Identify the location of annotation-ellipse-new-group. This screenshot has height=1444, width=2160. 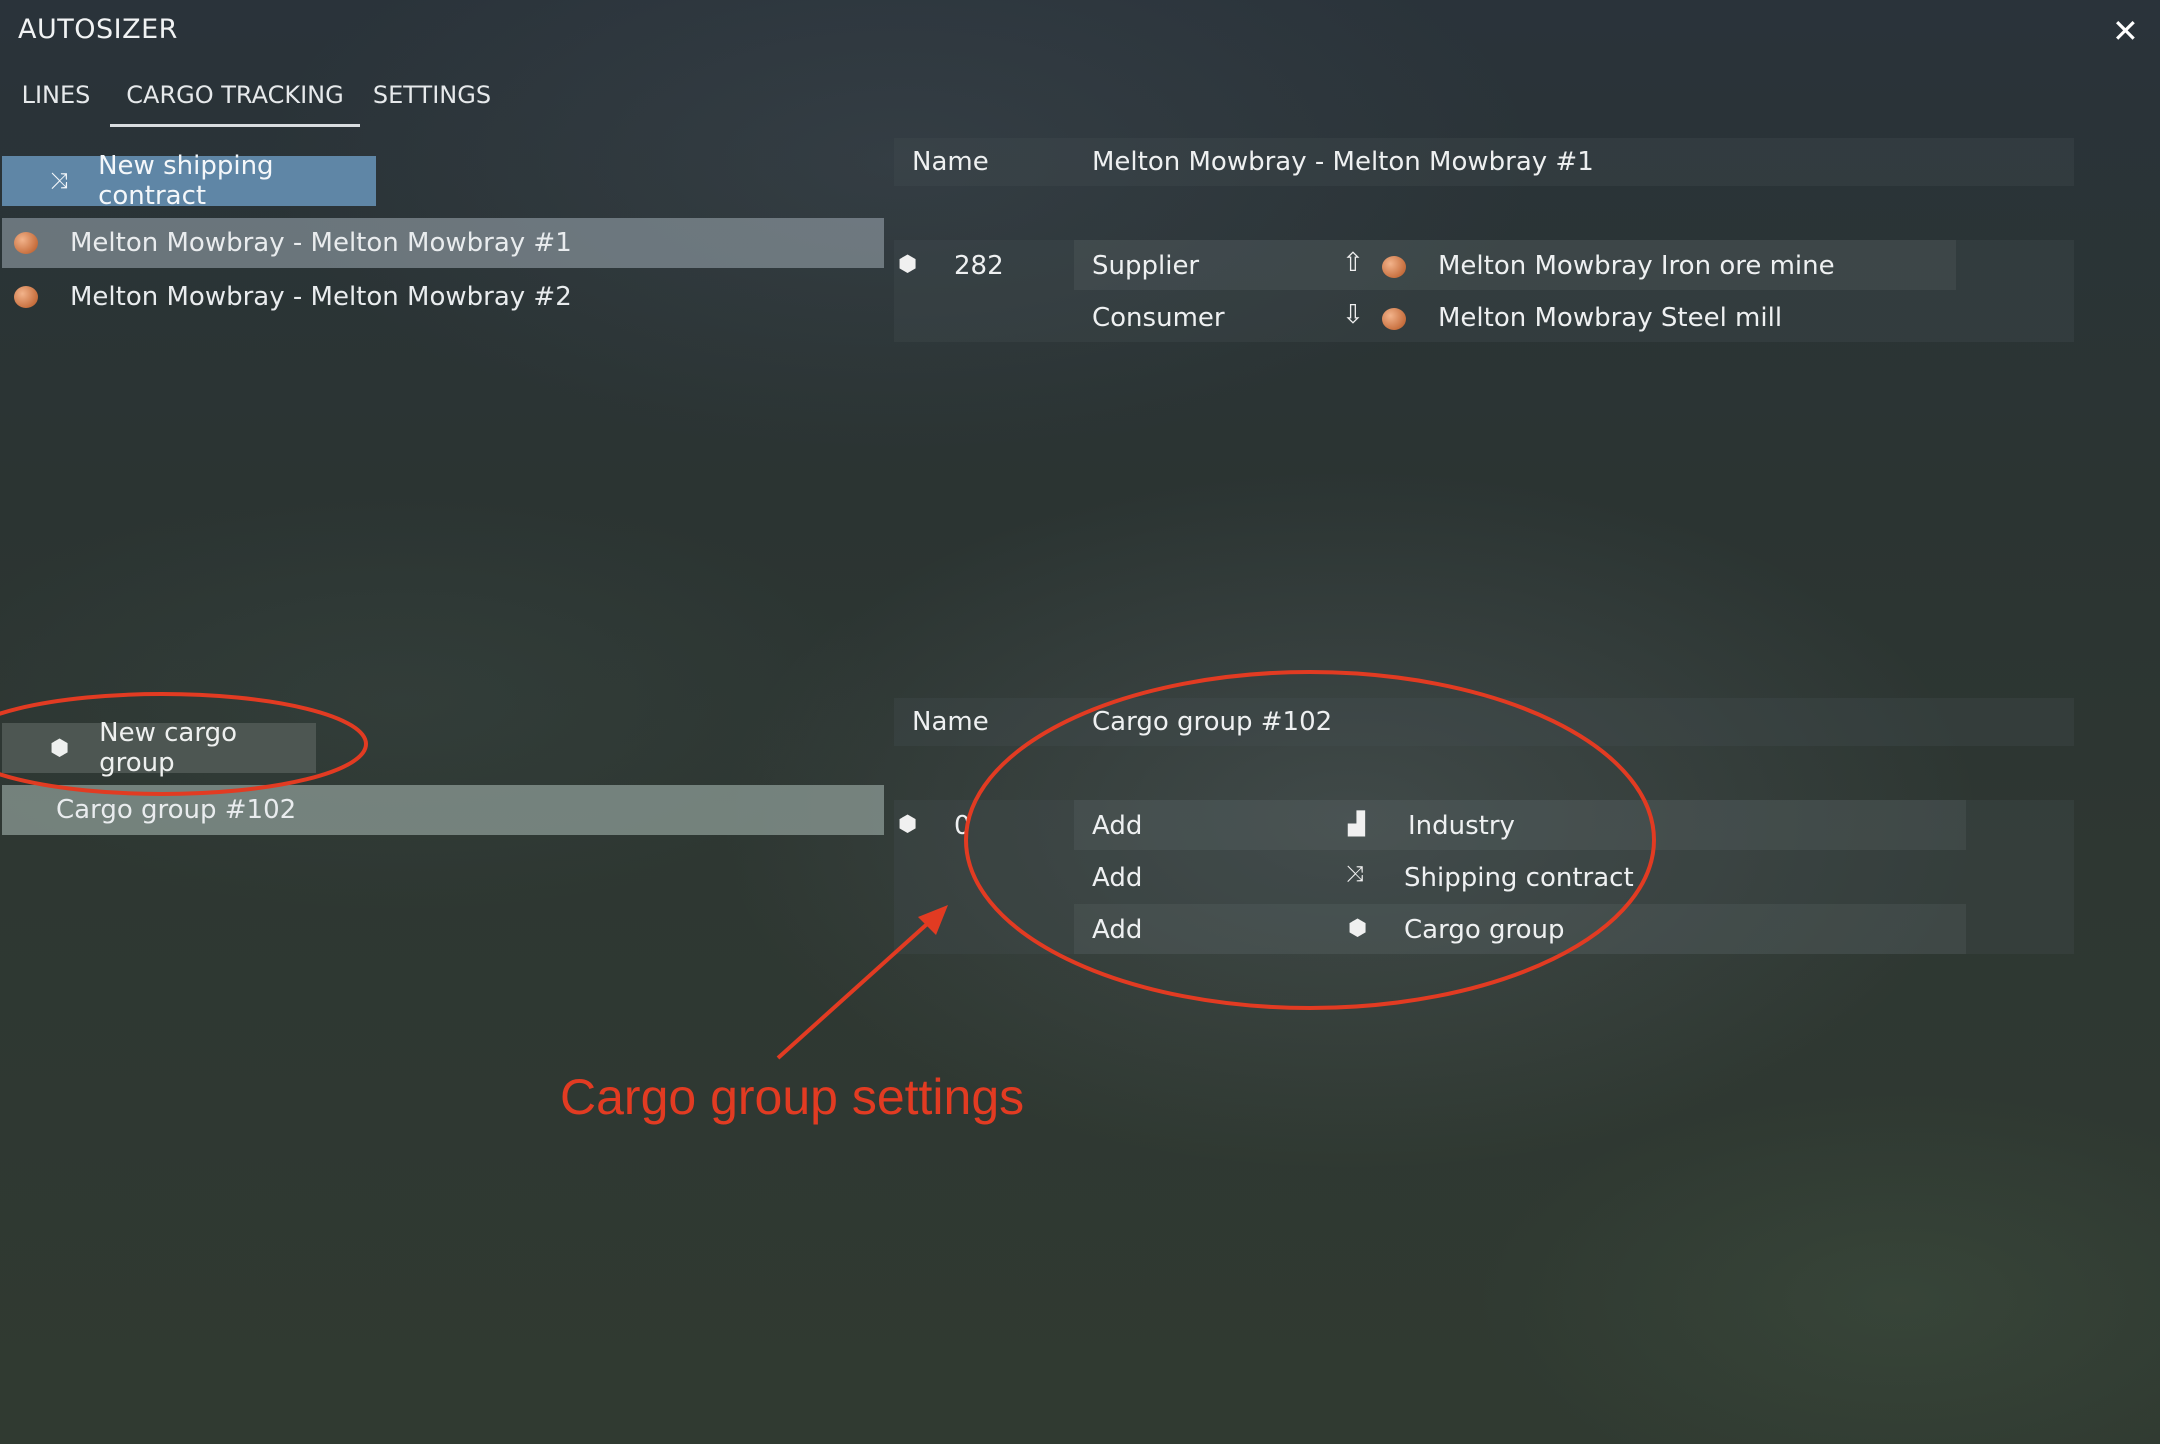
(184, 744).